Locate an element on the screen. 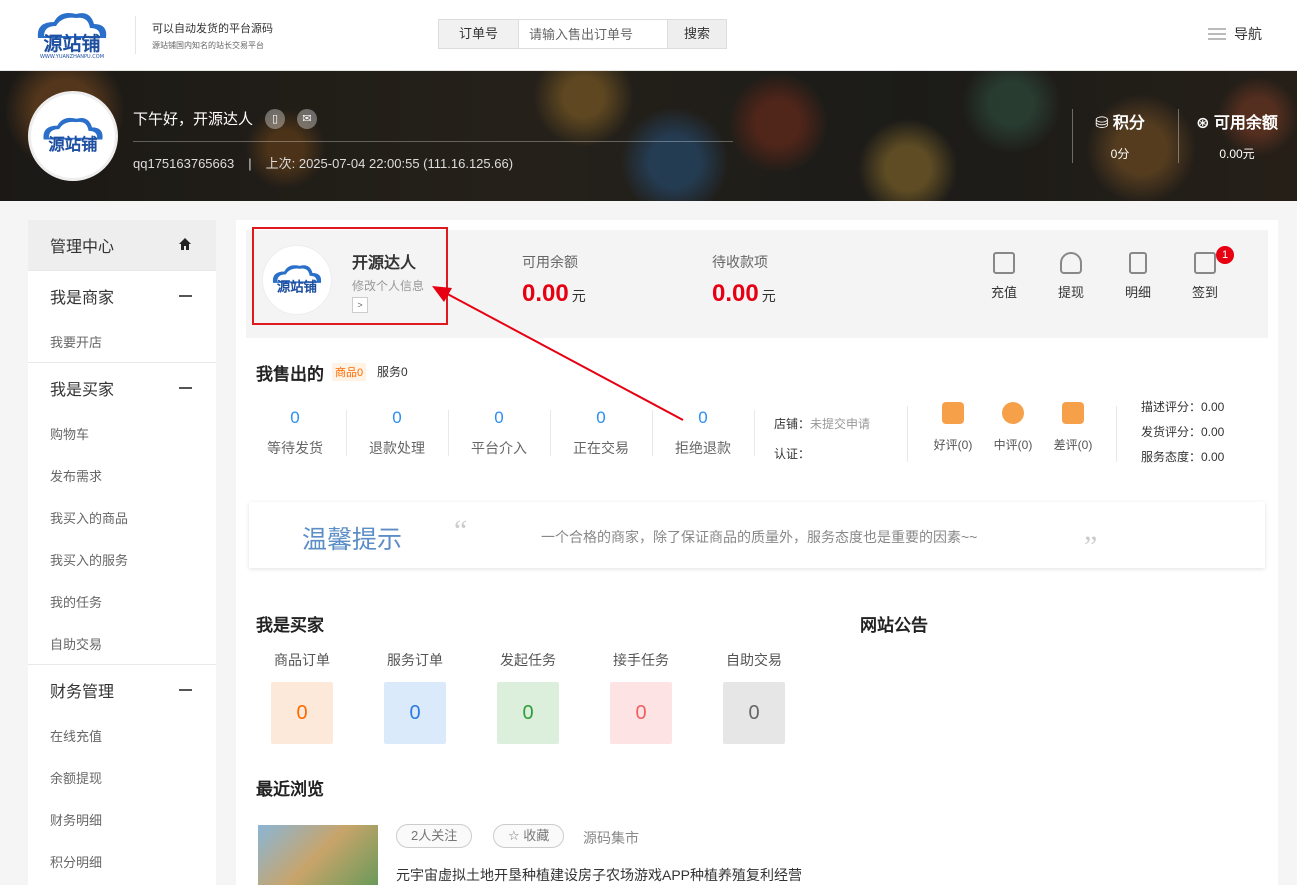 Image resolution: width=1297 pixels, height=885 pixels. logo-divider is located at coordinates (135, 35).